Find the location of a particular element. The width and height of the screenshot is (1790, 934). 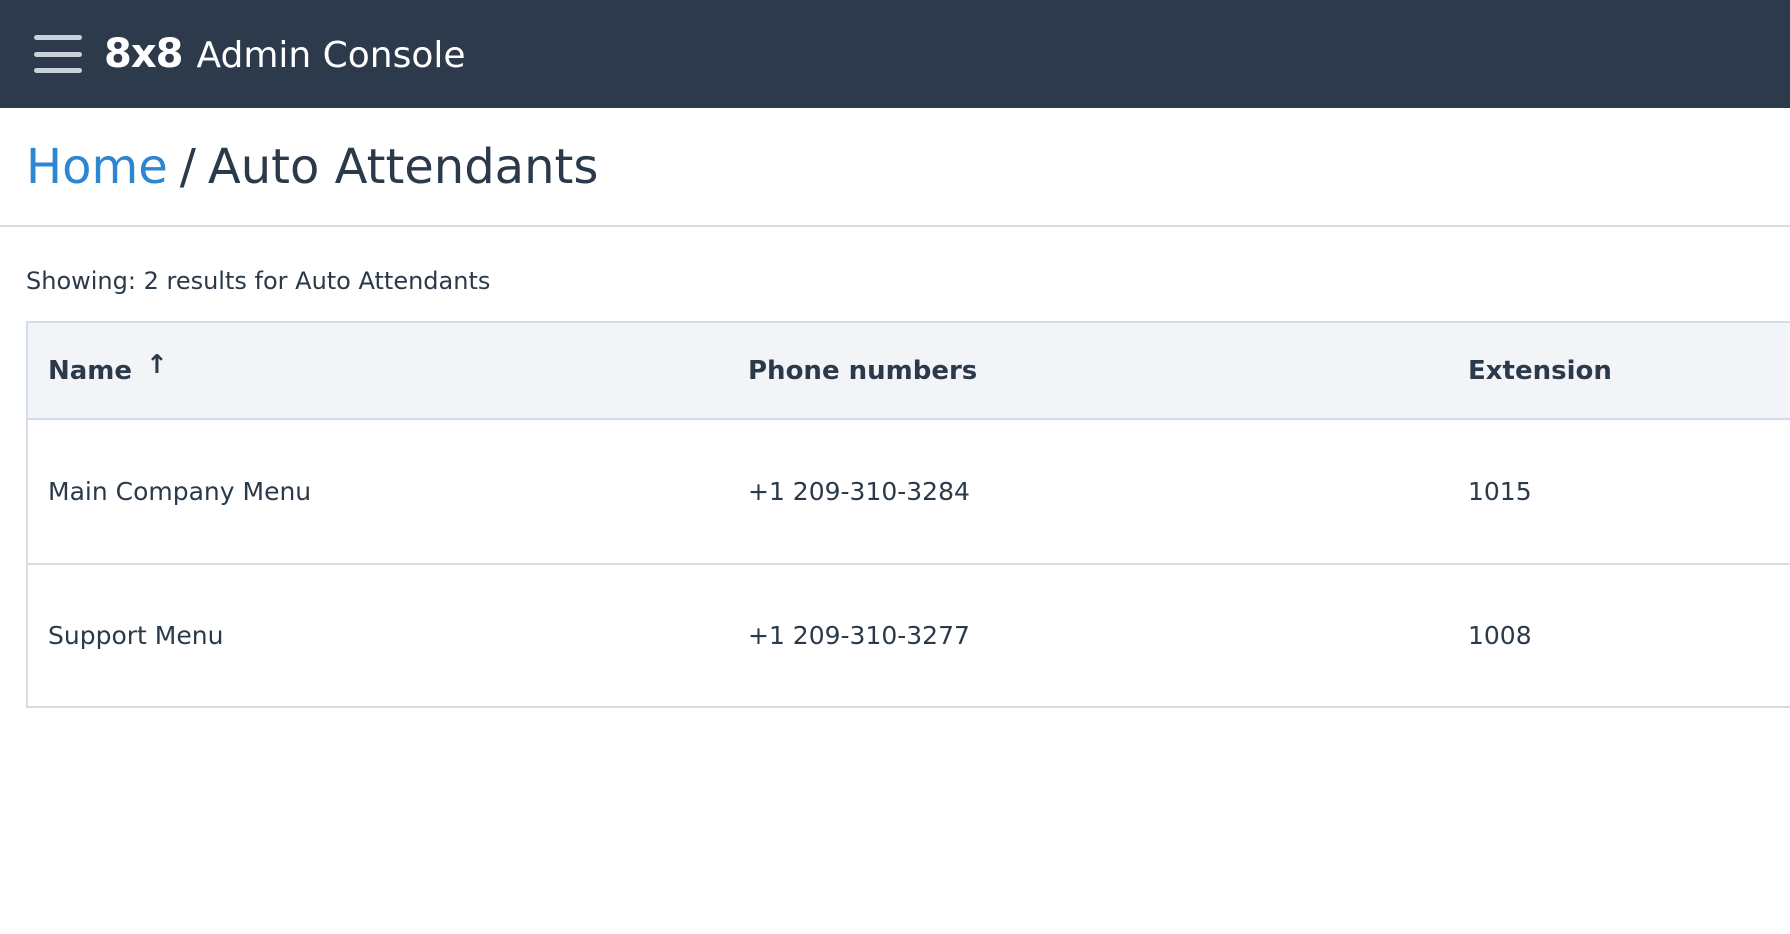

table-header-row: Name ↑ Phone numbers Extension is located at coordinates (909, 371).